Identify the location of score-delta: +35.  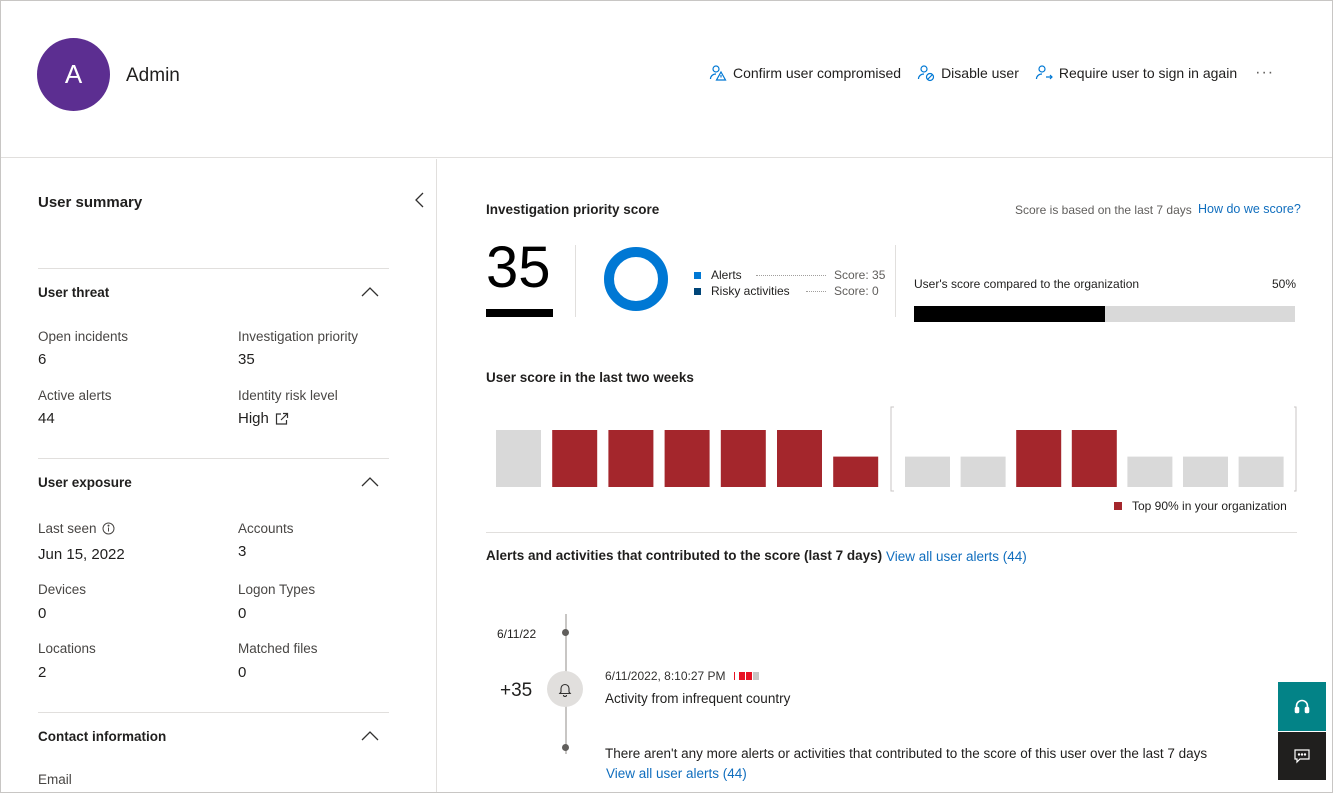
(516, 690).